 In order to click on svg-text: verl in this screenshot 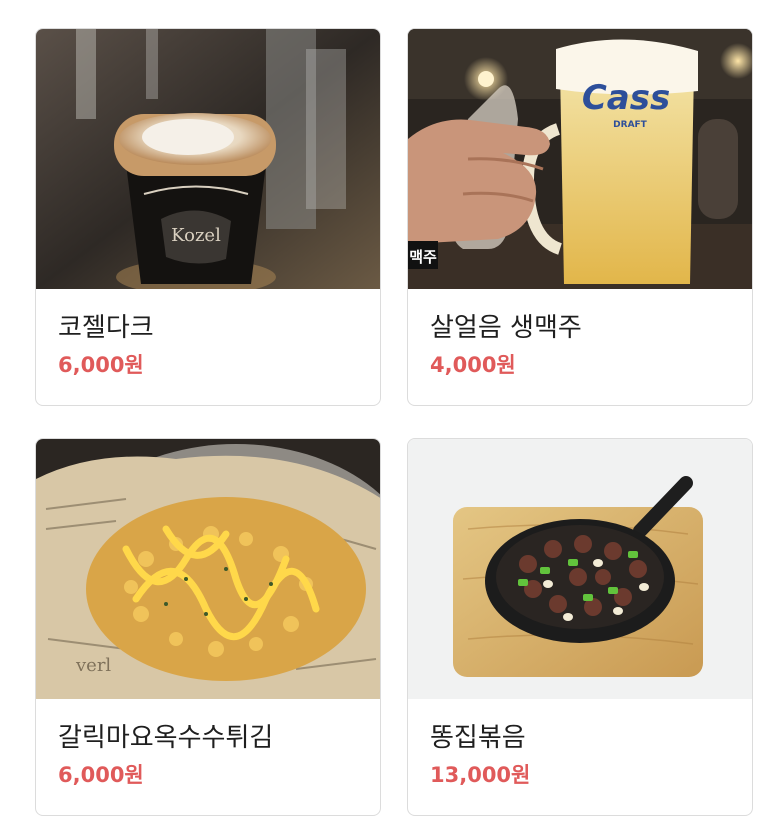, I will do `click(93, 665)`.